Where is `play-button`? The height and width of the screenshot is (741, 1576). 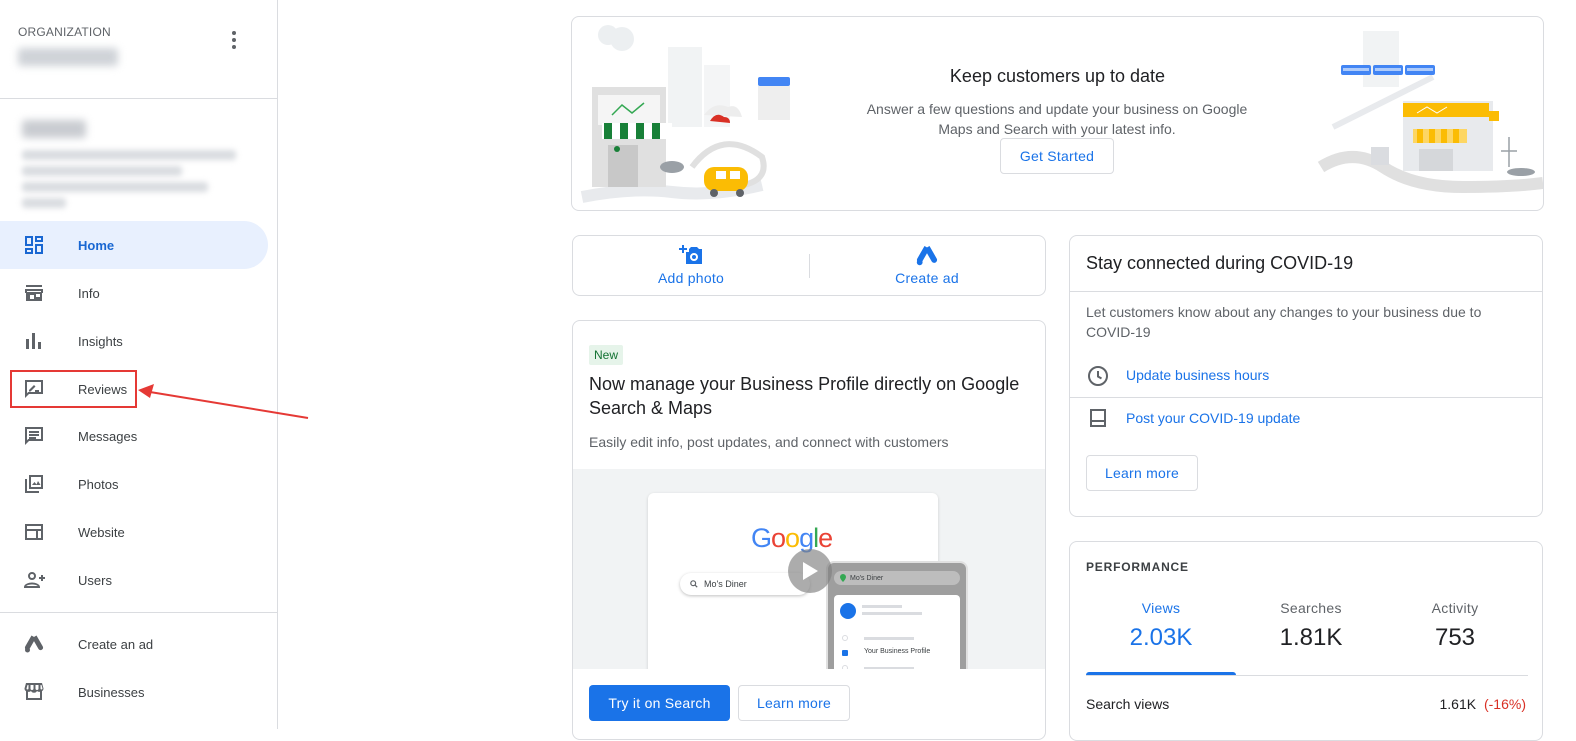 play-button is located at coordinates (810, 571).